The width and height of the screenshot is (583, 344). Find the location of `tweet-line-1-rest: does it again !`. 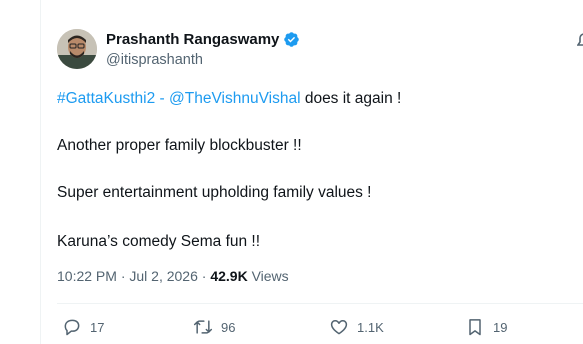

tweet-line-1-rest: does it again ! is located at coordinates (351, 98).